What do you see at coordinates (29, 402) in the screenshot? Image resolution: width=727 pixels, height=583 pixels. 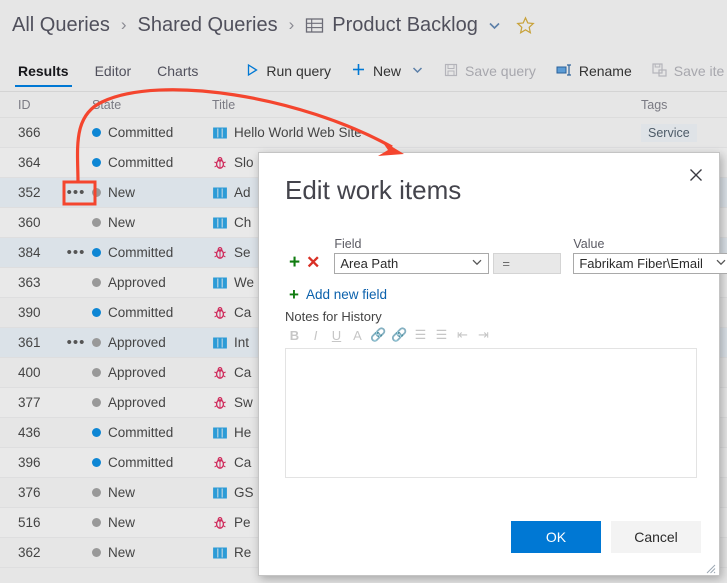 I see `row-id: 377` at bounding box center [29, 402].